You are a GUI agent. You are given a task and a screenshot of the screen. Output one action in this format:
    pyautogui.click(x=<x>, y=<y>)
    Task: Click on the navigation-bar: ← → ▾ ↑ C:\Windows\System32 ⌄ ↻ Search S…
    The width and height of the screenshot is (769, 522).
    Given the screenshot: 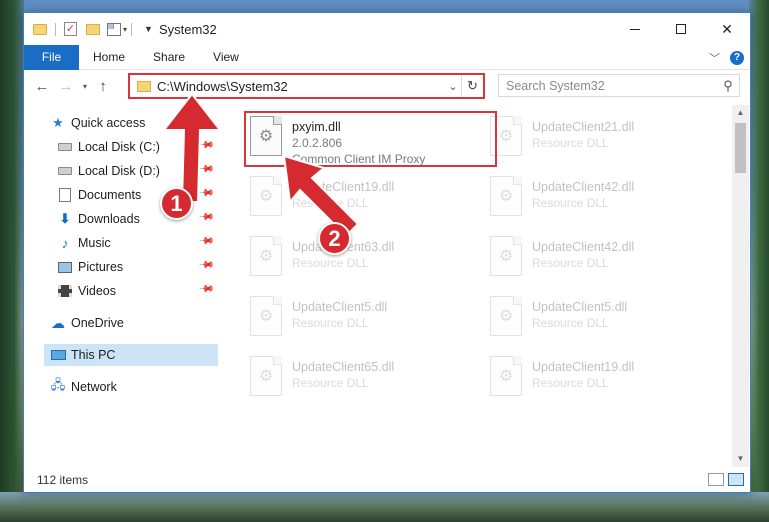 What is the action you would take?
    pyautogui.click(x=387, y=86)
    